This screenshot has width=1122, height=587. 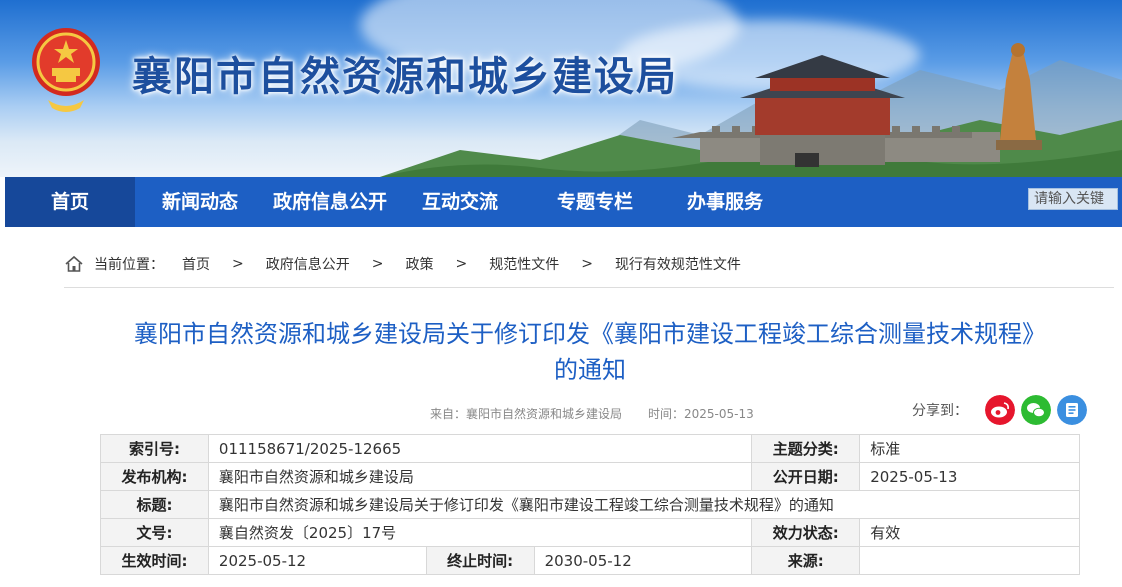 What do you see at coordinates (969, 532) in the screenshot?
I see `status-value: 有效` at bounding box center [969, 532].